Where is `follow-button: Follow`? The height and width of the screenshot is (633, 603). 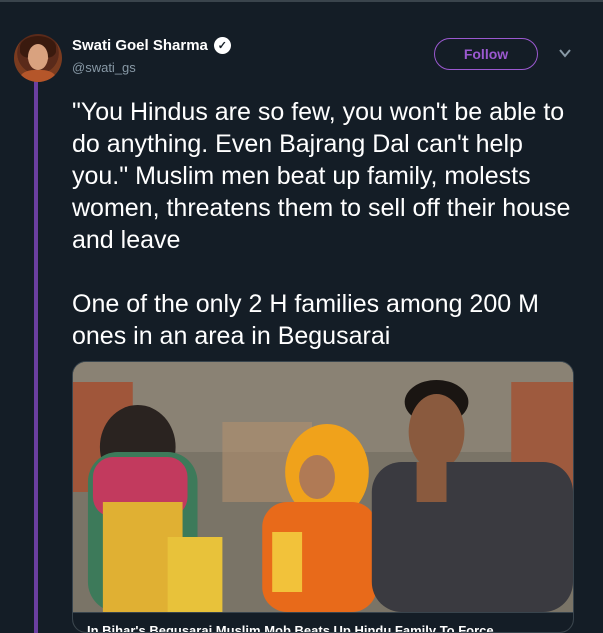 follow-button: Follow is located at coordinates (486, 54).